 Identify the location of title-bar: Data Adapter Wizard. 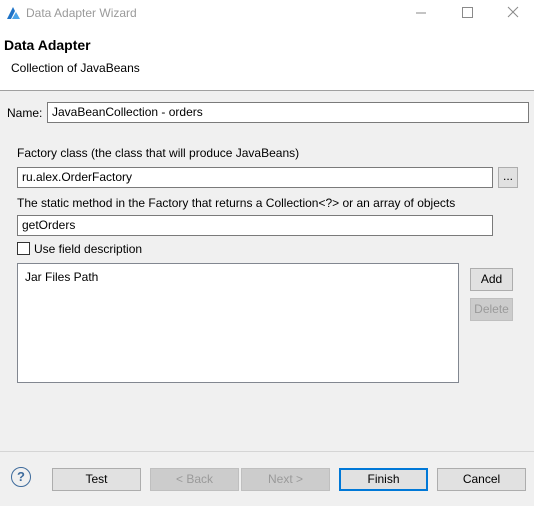
(267, 13).